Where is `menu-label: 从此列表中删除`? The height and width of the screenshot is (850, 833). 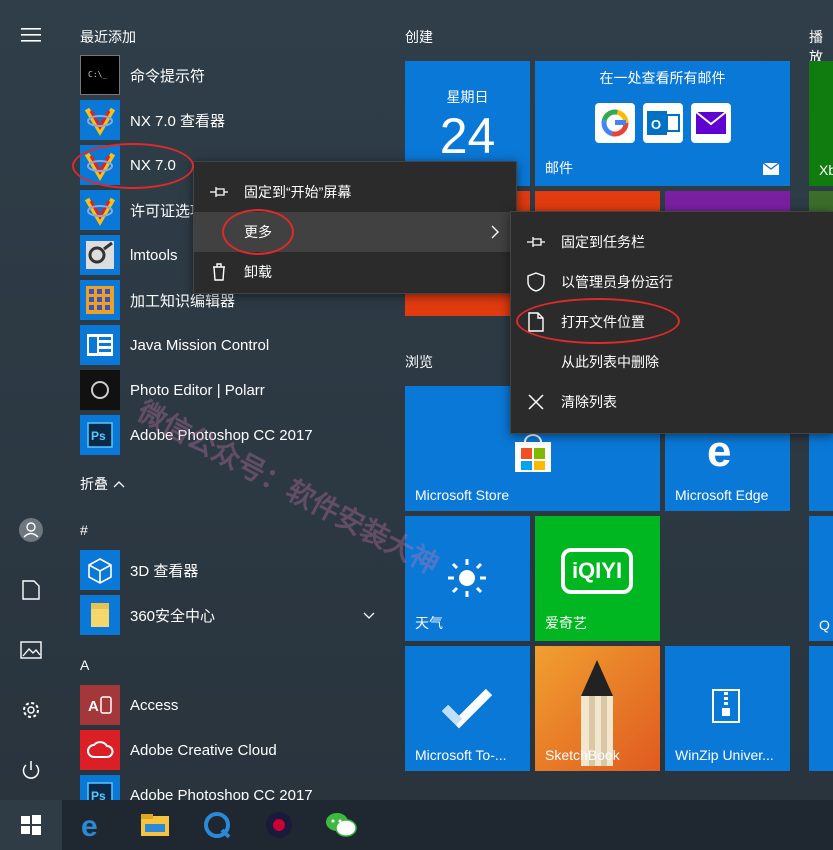
menu-label: 从此列表中删除 is located at coordinates (610, 362).